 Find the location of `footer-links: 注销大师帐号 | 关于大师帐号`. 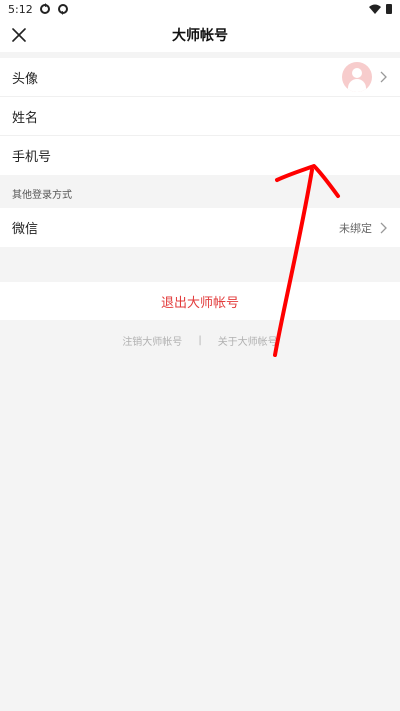

footer-links: 注销大师帐号 | 关于大师帐号 is located at coordinates (200, 340).